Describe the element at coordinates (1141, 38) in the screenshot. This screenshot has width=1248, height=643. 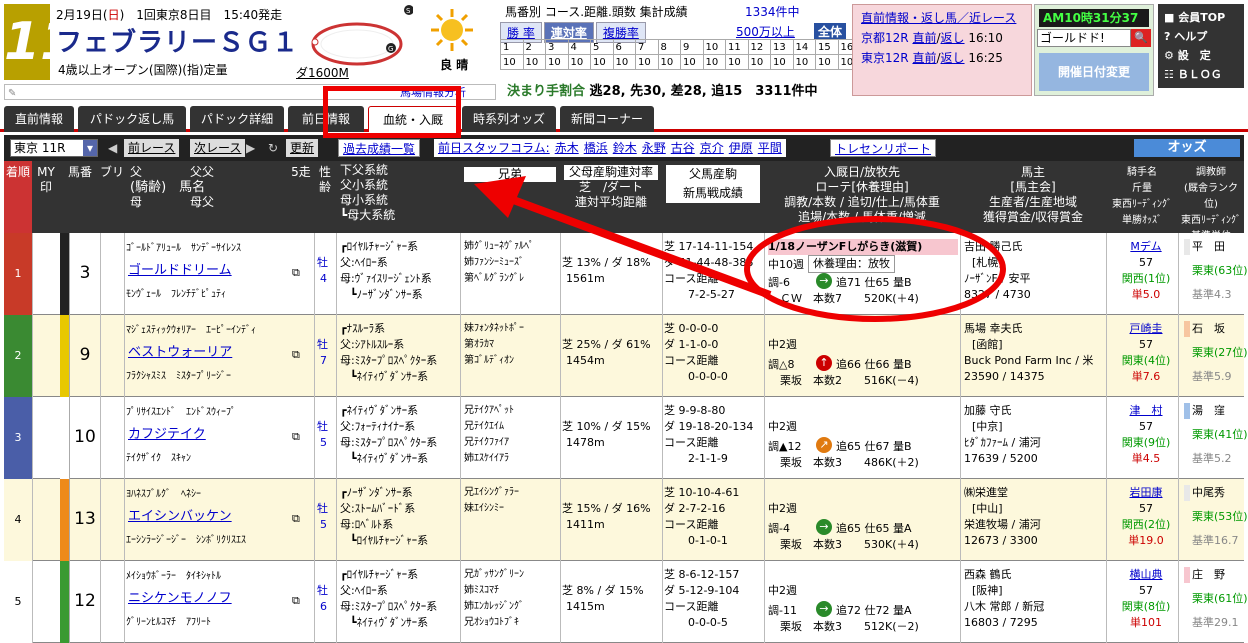
I see `search-icon: 🔍` at that location.